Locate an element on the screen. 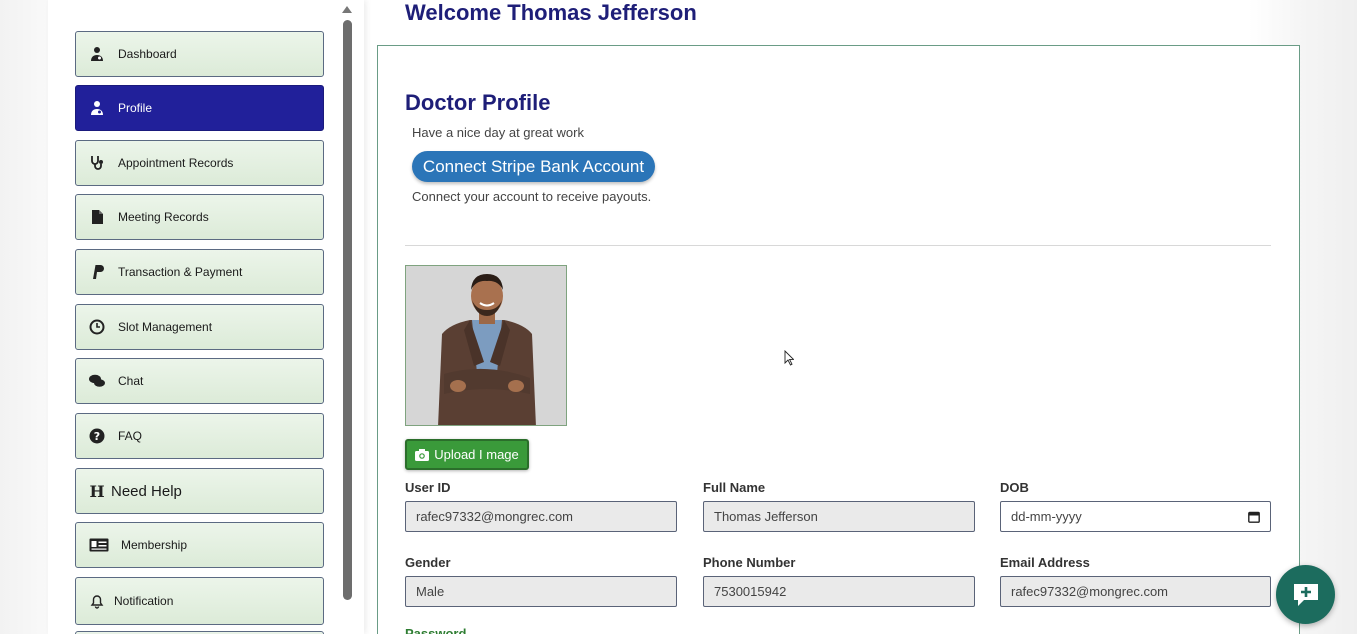 This screenshot has width=1357, height=634. chat-fab-button is located at coordinates (1305, 594).